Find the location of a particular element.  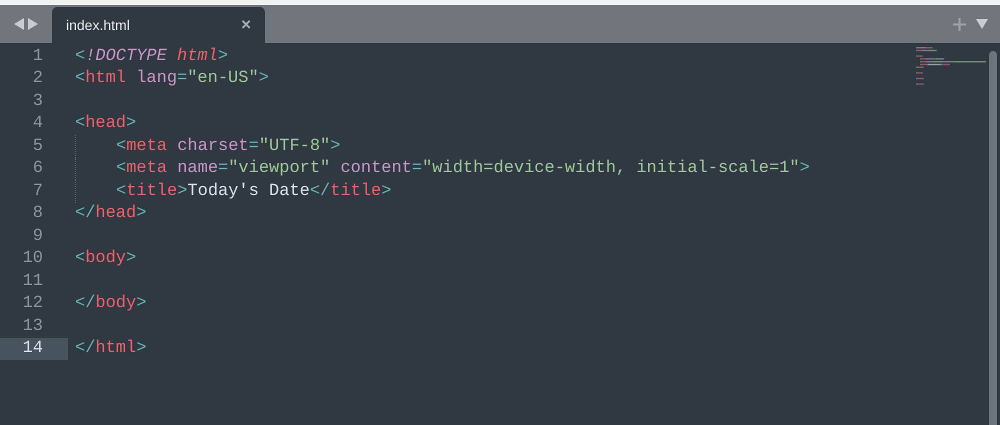

code-line: <meta charset="UTF-8"> is located at coordinates (228, 147).